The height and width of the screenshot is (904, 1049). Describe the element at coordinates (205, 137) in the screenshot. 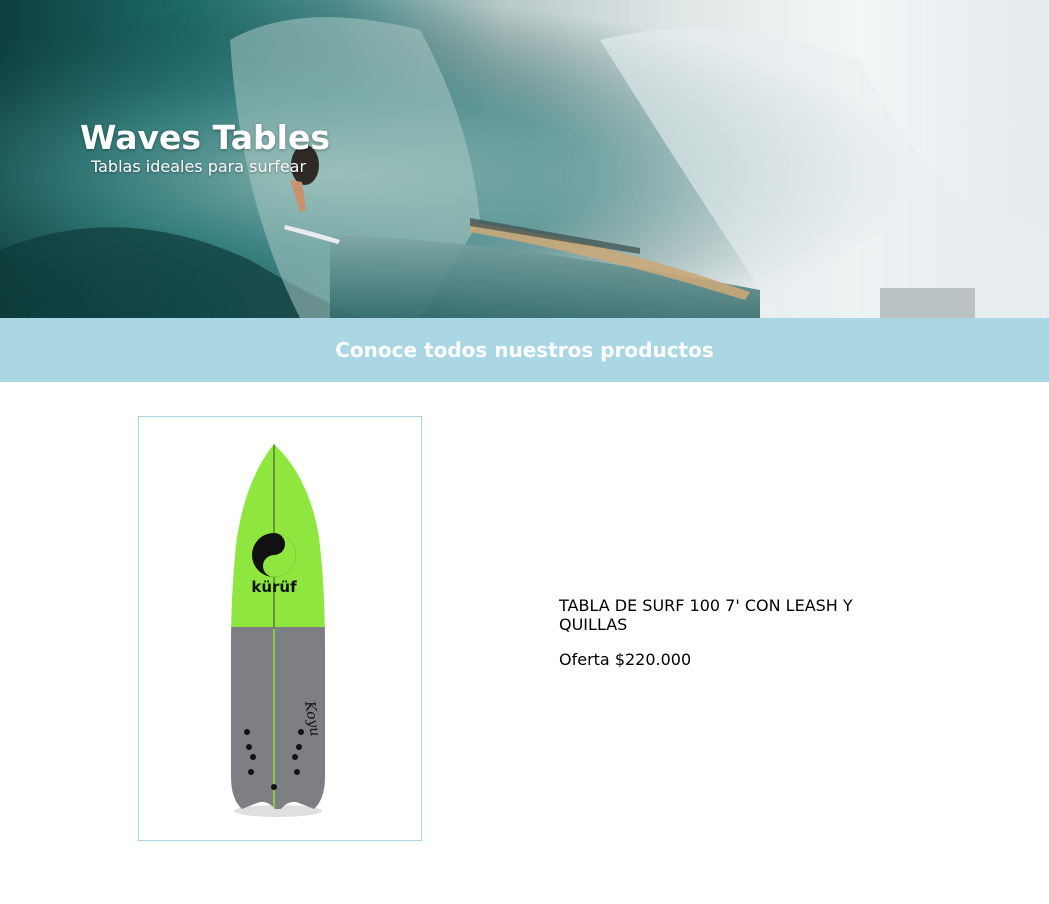

I see `site-title: Waves Tables` at that location.